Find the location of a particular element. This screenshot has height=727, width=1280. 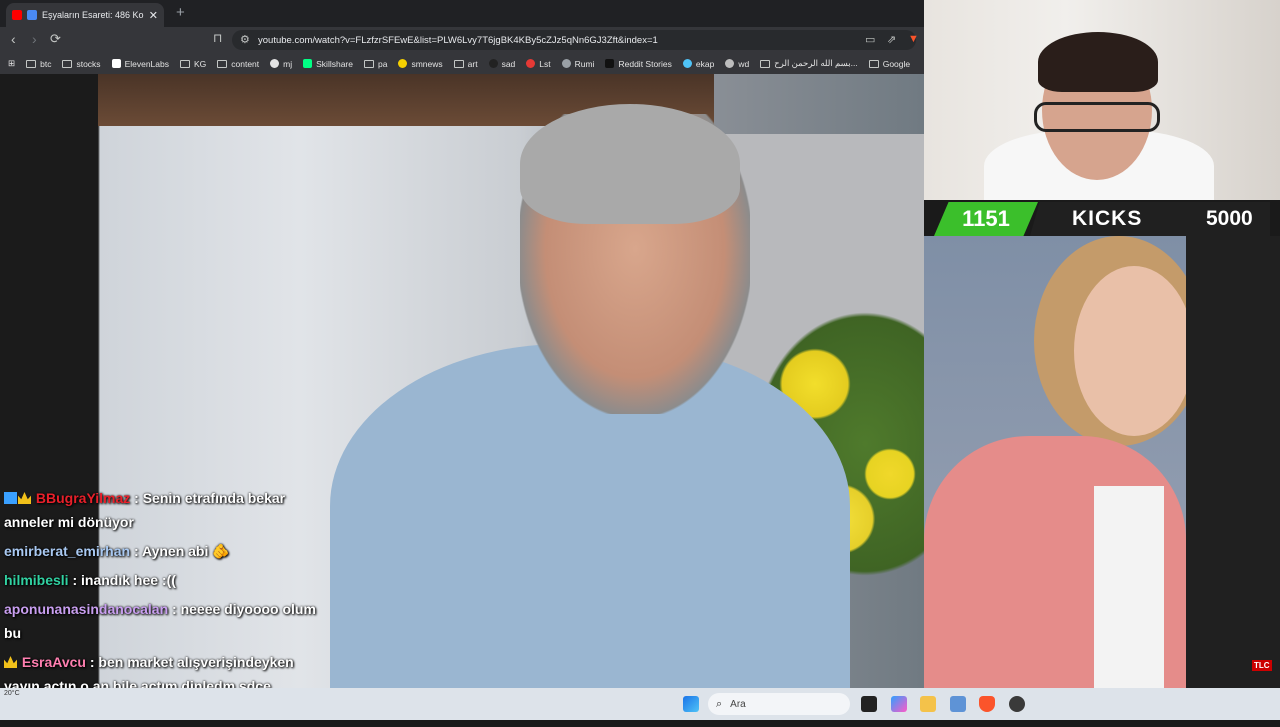

bookmark-item: ekap is located at coordinates (698, 63).